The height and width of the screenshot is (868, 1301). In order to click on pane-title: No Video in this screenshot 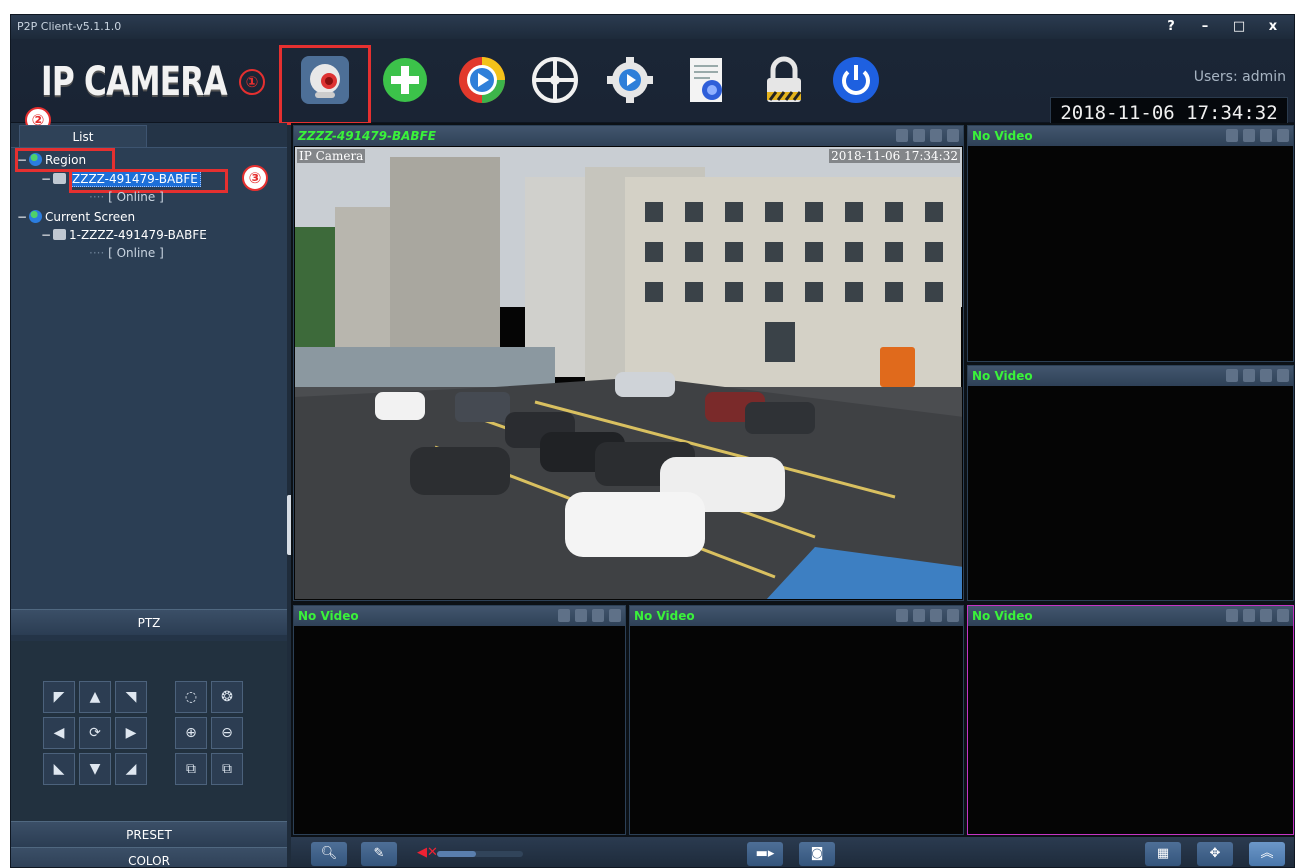, I will do `click(1002, 136)`.